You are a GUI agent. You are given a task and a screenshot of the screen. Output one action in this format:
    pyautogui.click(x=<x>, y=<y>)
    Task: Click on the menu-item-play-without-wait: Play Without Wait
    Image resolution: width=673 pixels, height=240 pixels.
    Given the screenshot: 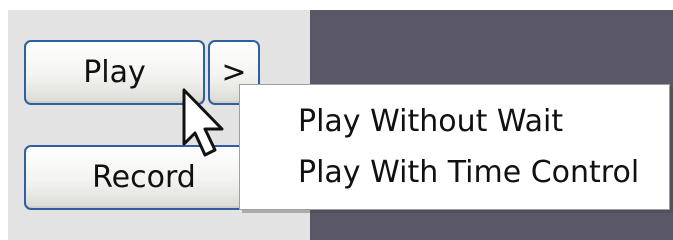 What is the action you would take?
    pyautogui.click(x=454, y=121)
    